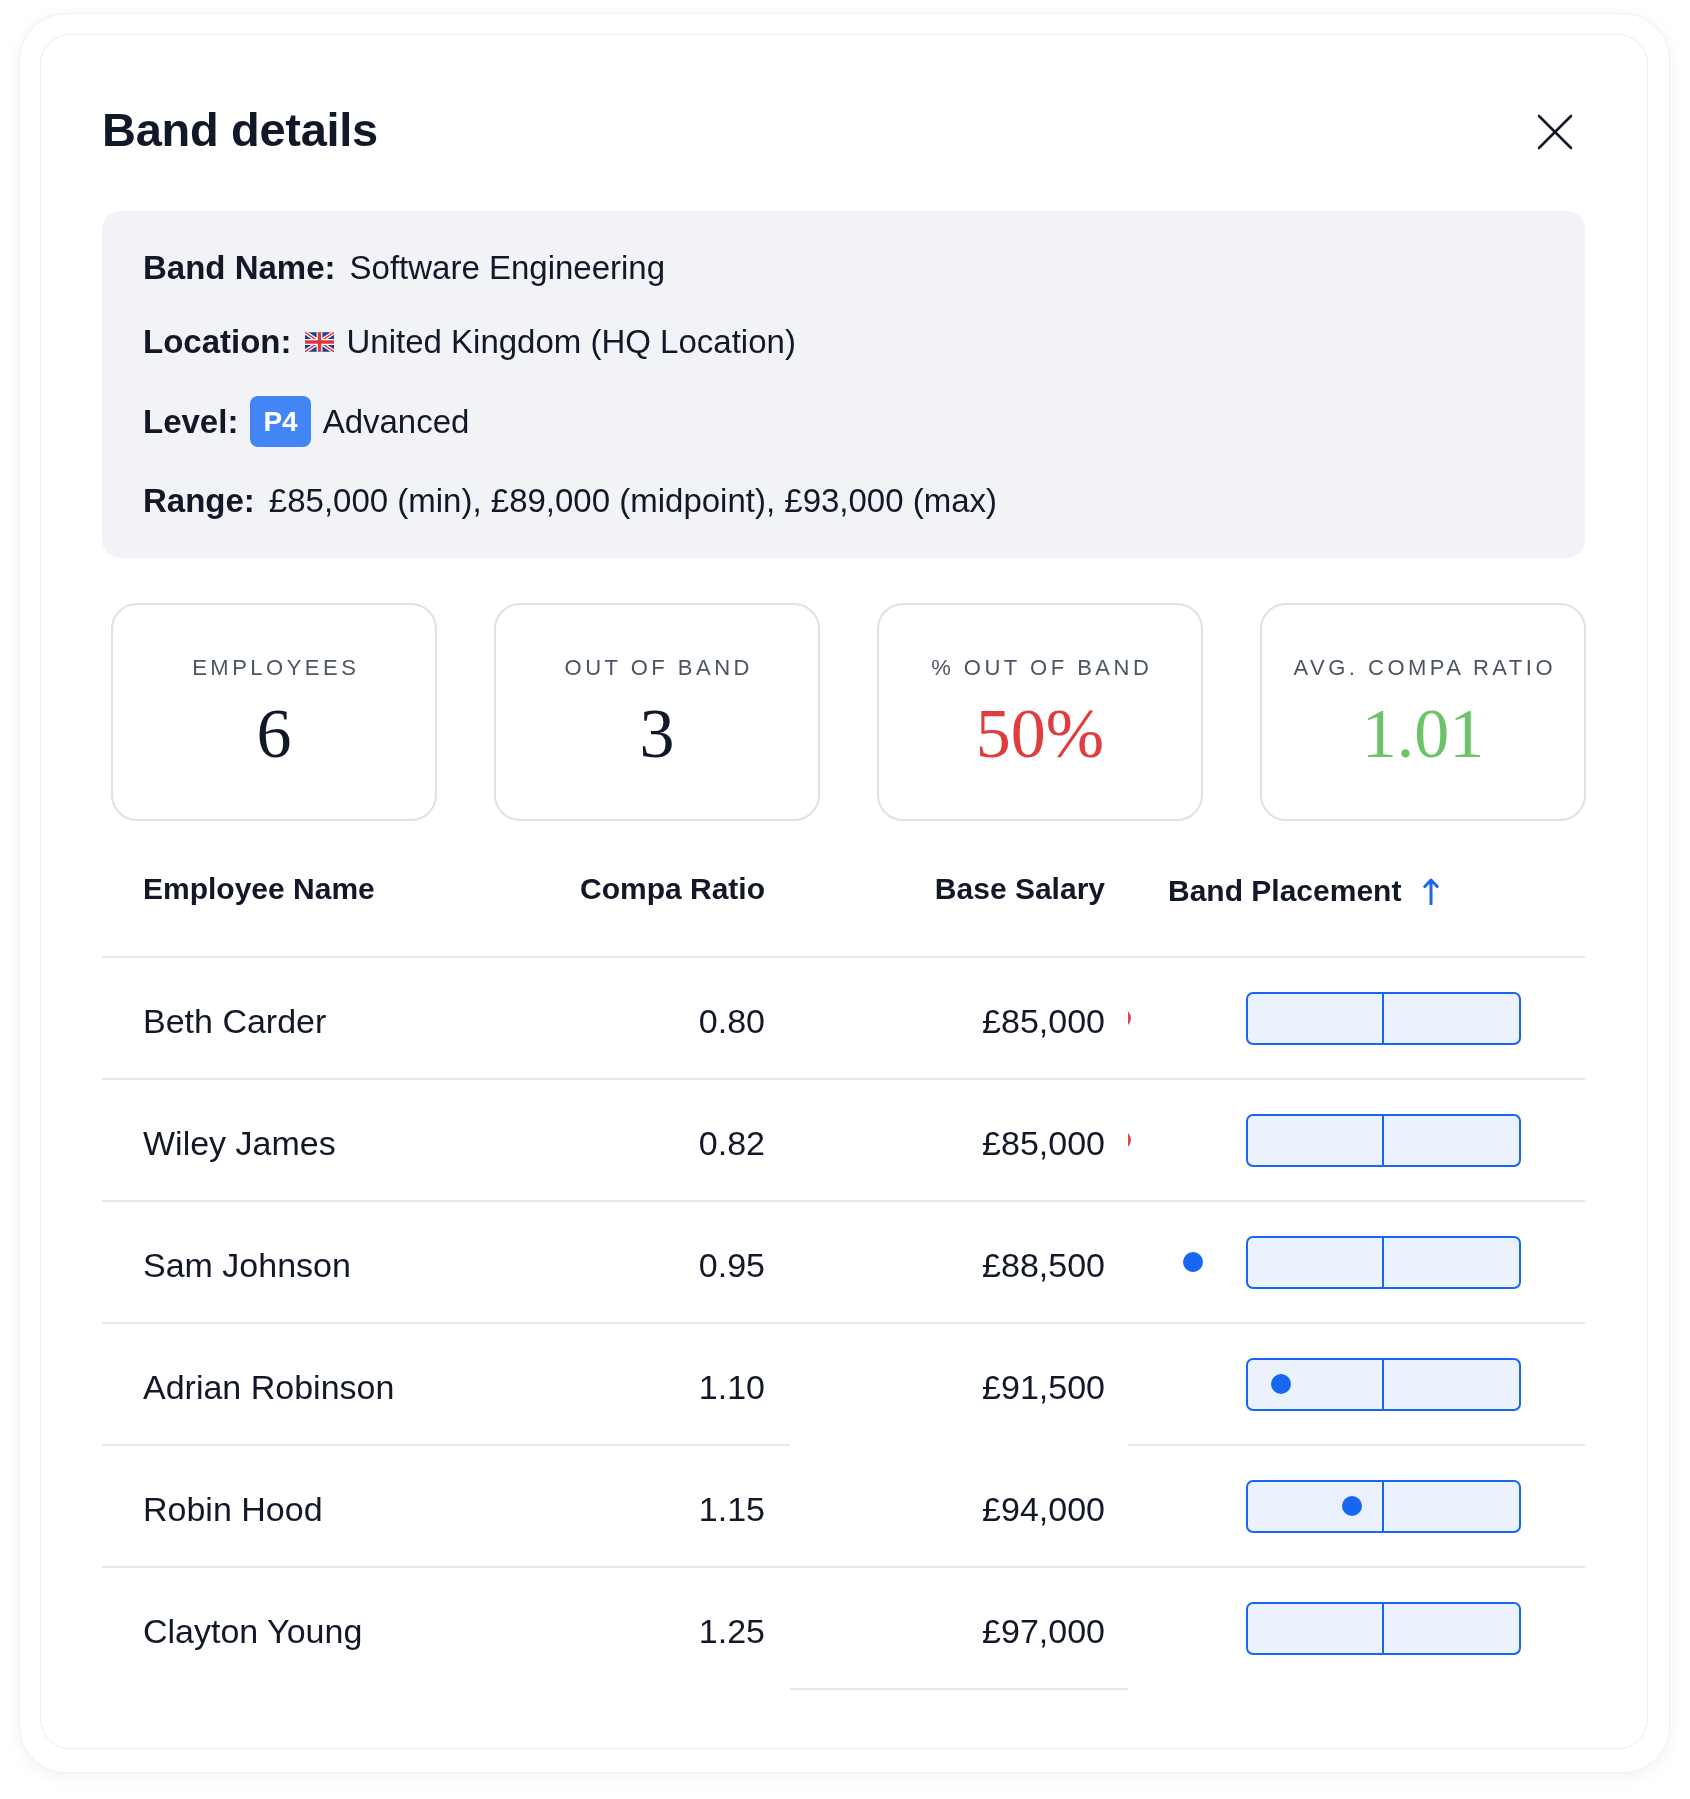  What do you see at coordinates (731, 1265) in the screenshot?
I see `compa-ratio-value: 0.95` at bounding box center [731, 1265].